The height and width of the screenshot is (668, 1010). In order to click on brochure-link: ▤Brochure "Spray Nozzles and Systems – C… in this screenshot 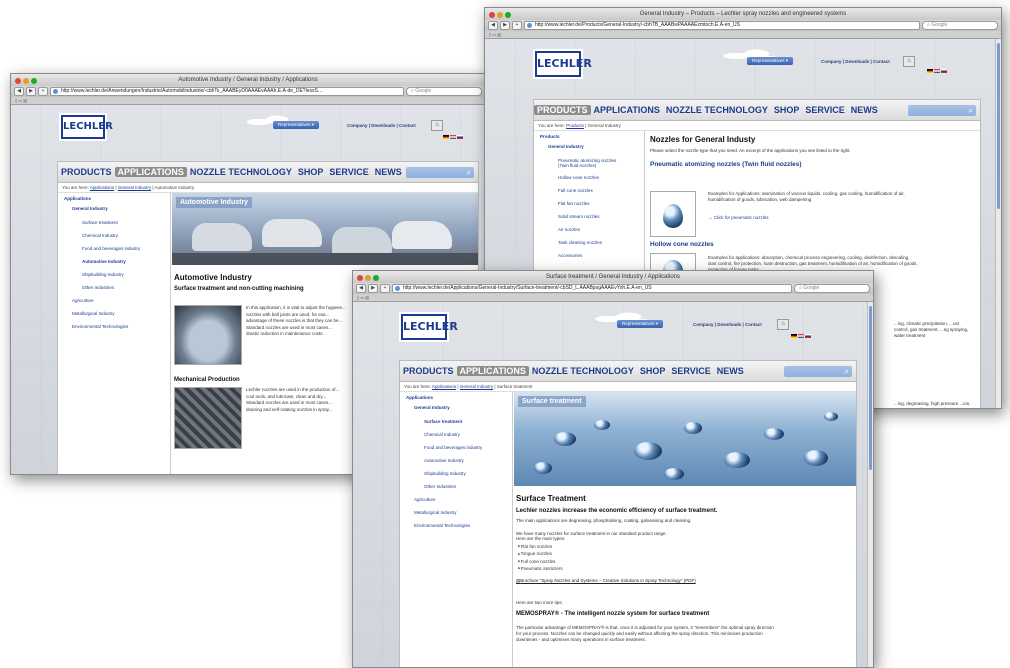, I will do `click(685, 581)`.